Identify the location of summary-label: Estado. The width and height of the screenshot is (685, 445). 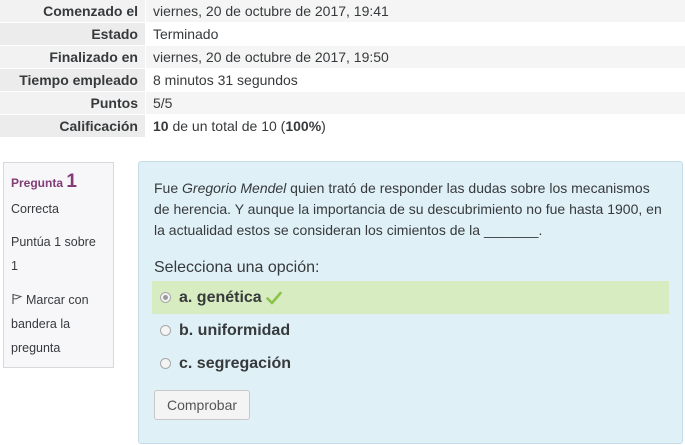
(73, 34).